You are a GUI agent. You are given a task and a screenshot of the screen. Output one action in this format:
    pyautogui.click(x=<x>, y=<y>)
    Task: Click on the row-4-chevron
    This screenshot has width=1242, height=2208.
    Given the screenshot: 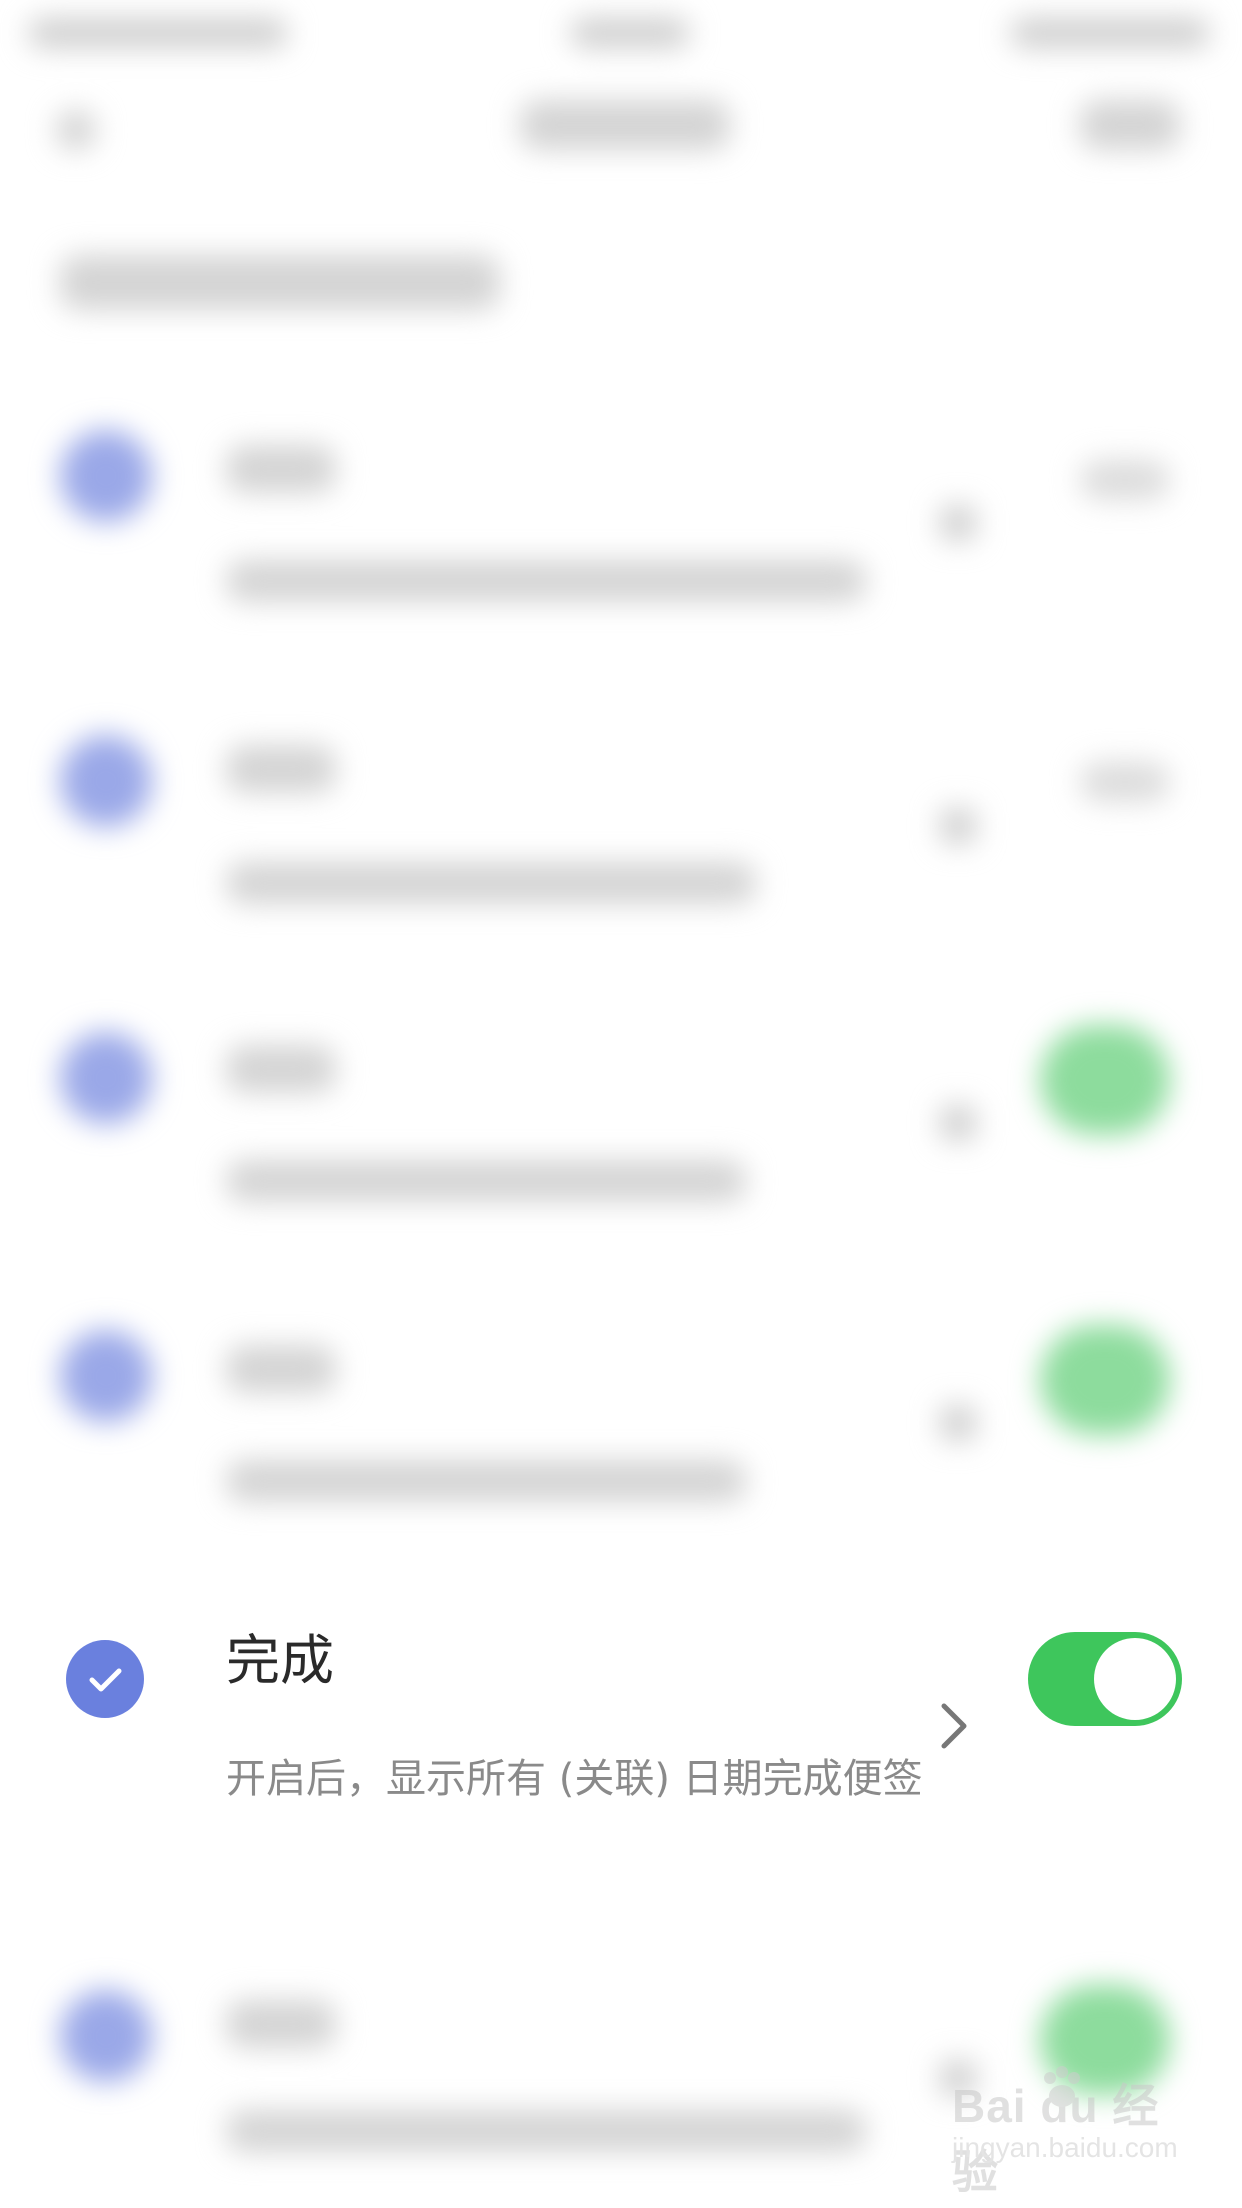 What is the action you would take?
    pyautogui.click(x=958, y=1423)
    